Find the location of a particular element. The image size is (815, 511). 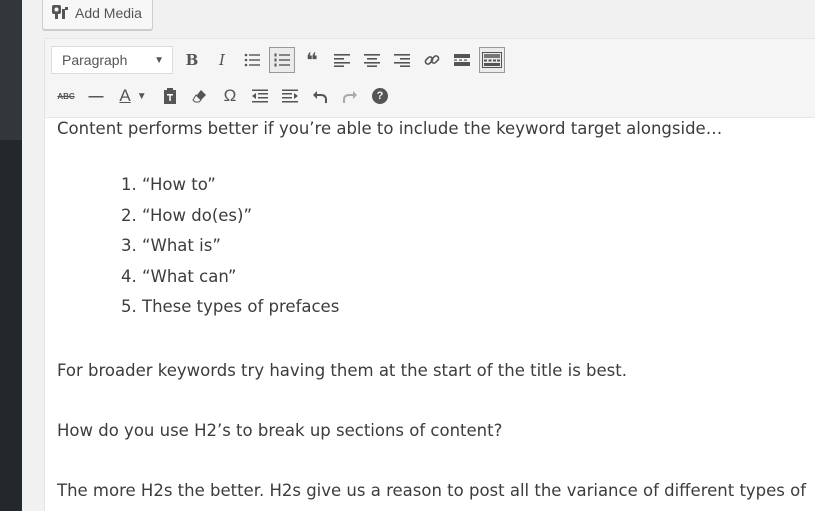

link-icon is located at coordinates (432, 60).